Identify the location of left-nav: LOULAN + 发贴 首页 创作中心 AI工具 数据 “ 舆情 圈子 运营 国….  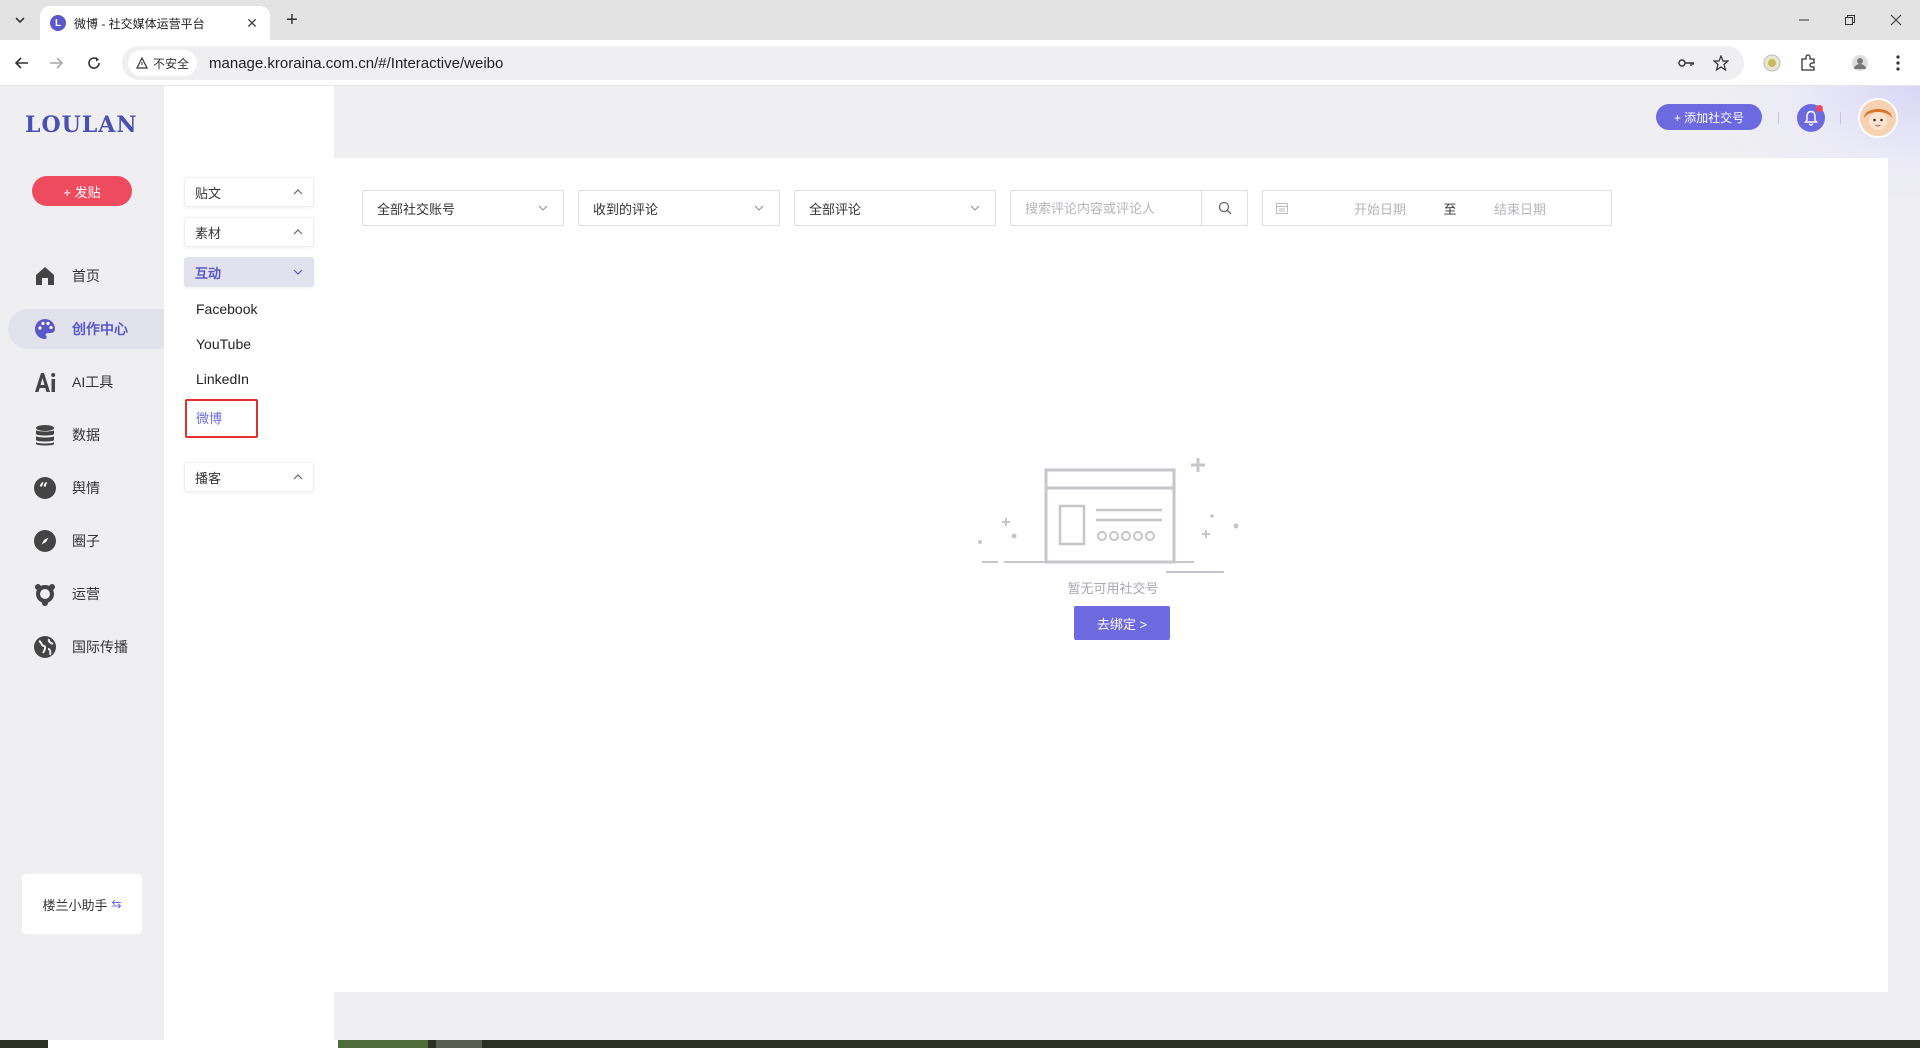
(82, 563).